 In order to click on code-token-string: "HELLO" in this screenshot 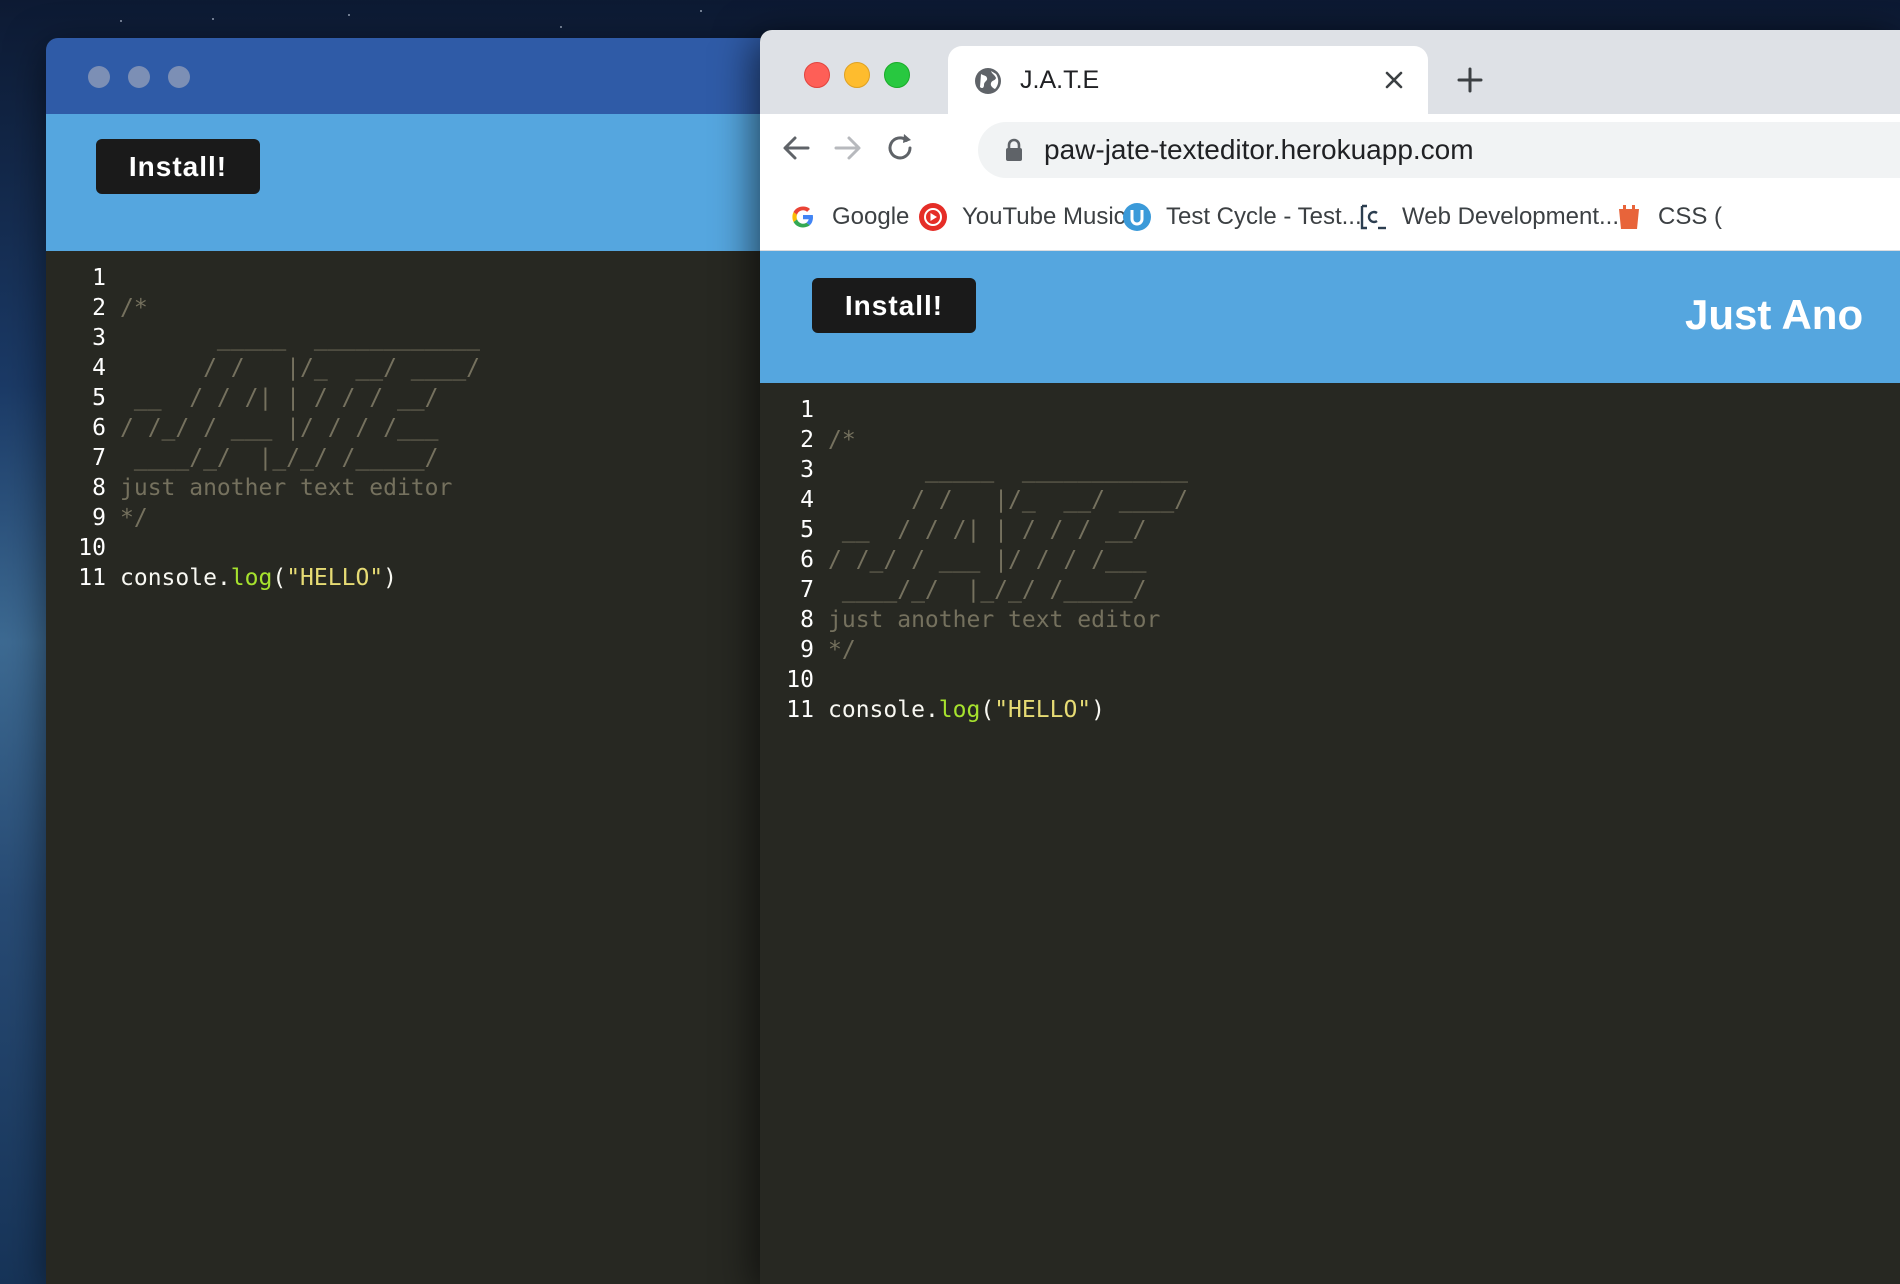, I will do `click(1043, 710)`.